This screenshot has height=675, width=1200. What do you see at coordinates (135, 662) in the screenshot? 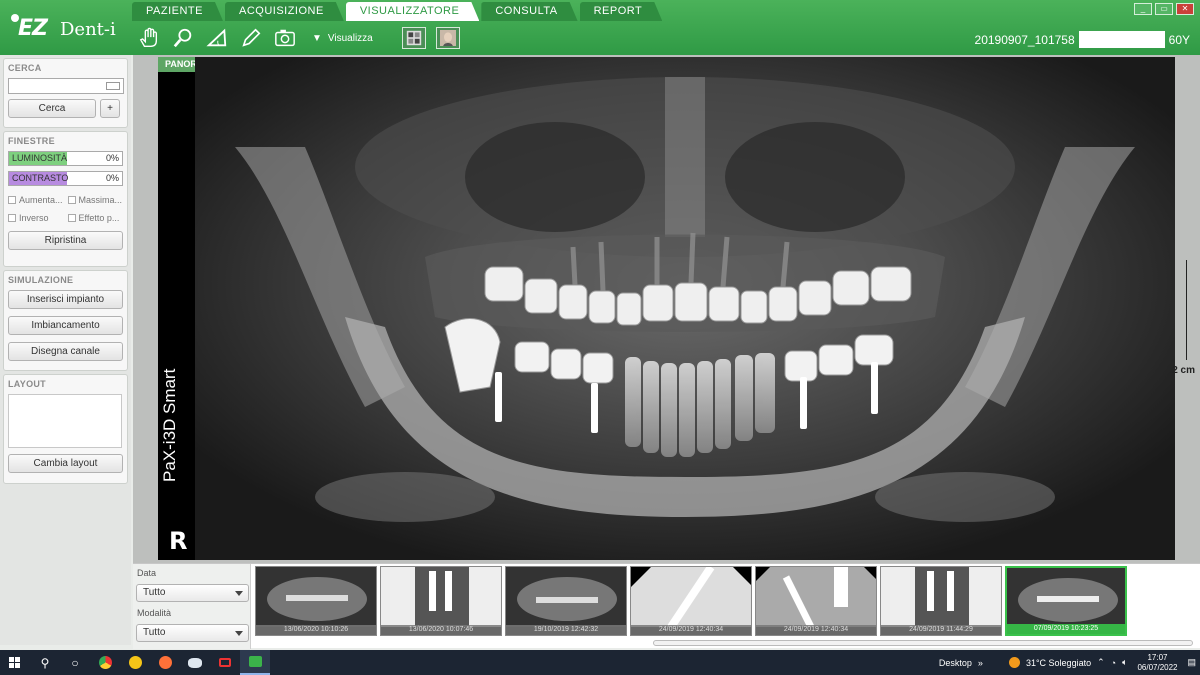
I see `yellow-app-icon` at bounding box center [135, 662].